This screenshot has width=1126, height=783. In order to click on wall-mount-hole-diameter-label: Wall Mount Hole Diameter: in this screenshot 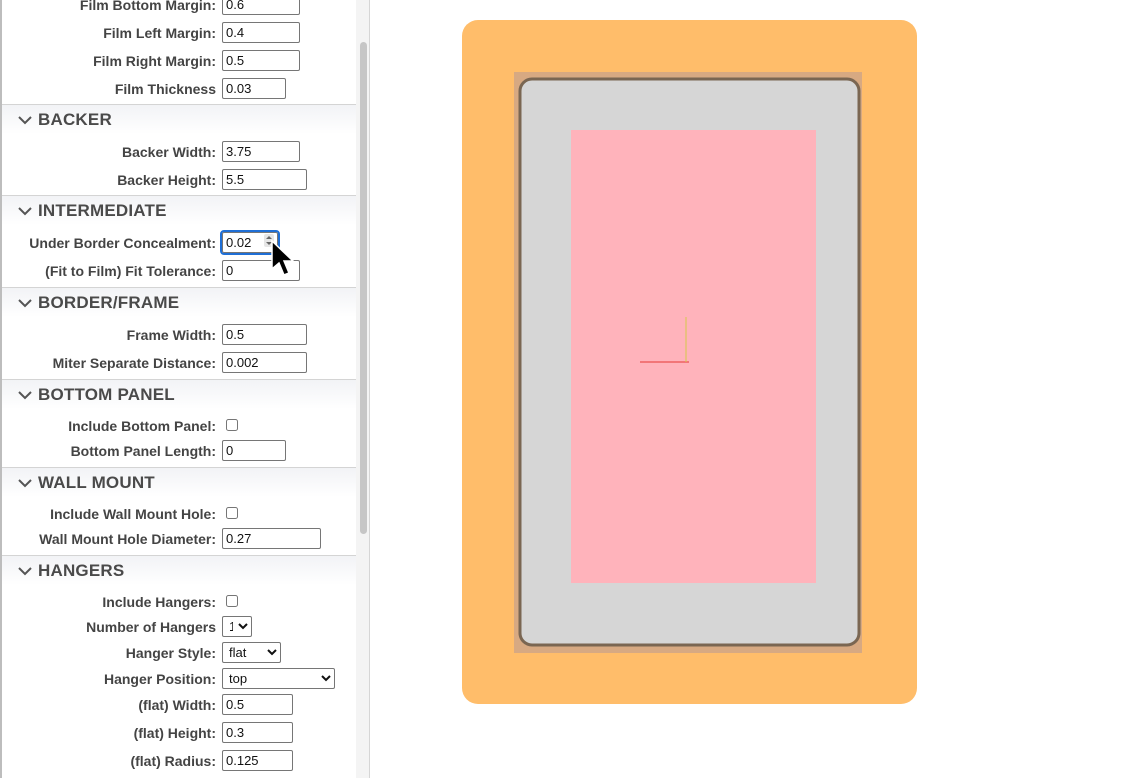, I will do `click(127, 539)`.